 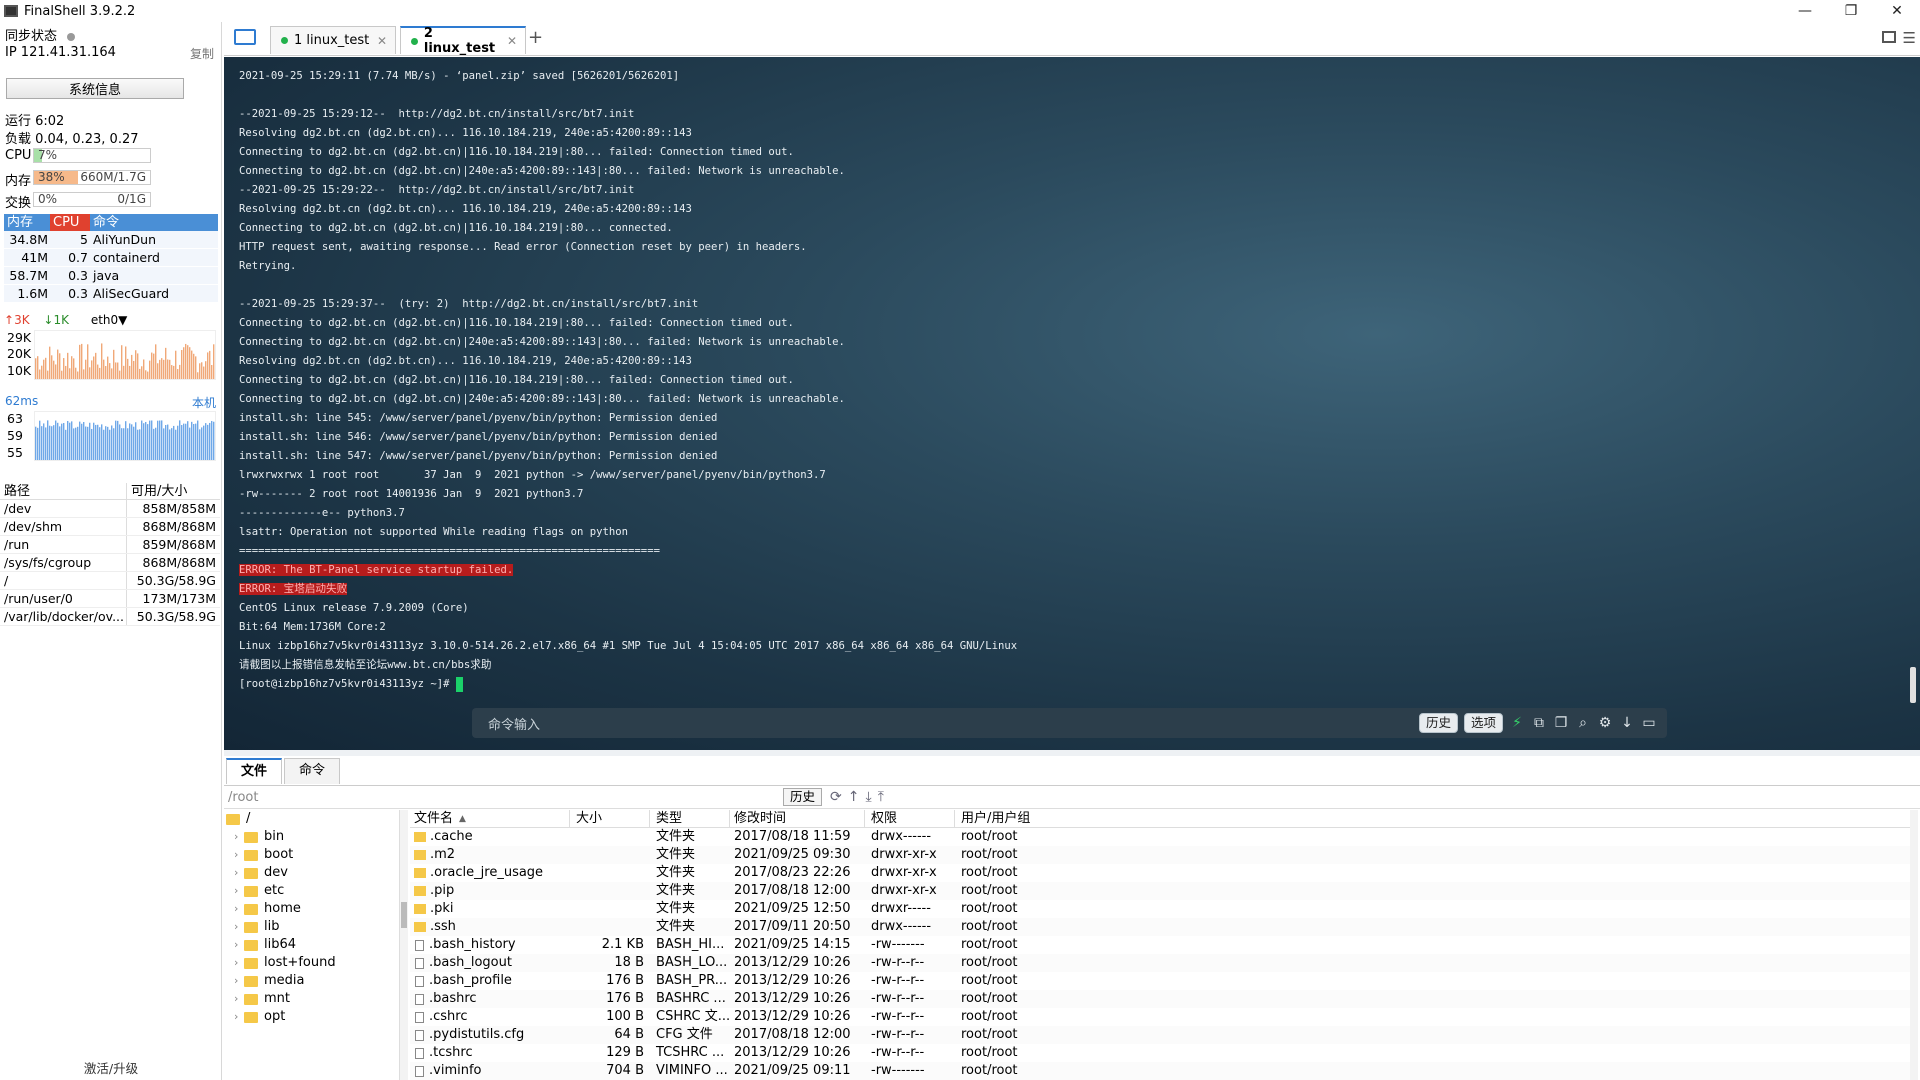 I want to click on proc-header-mem: 内存, so click(x=27, y=222).